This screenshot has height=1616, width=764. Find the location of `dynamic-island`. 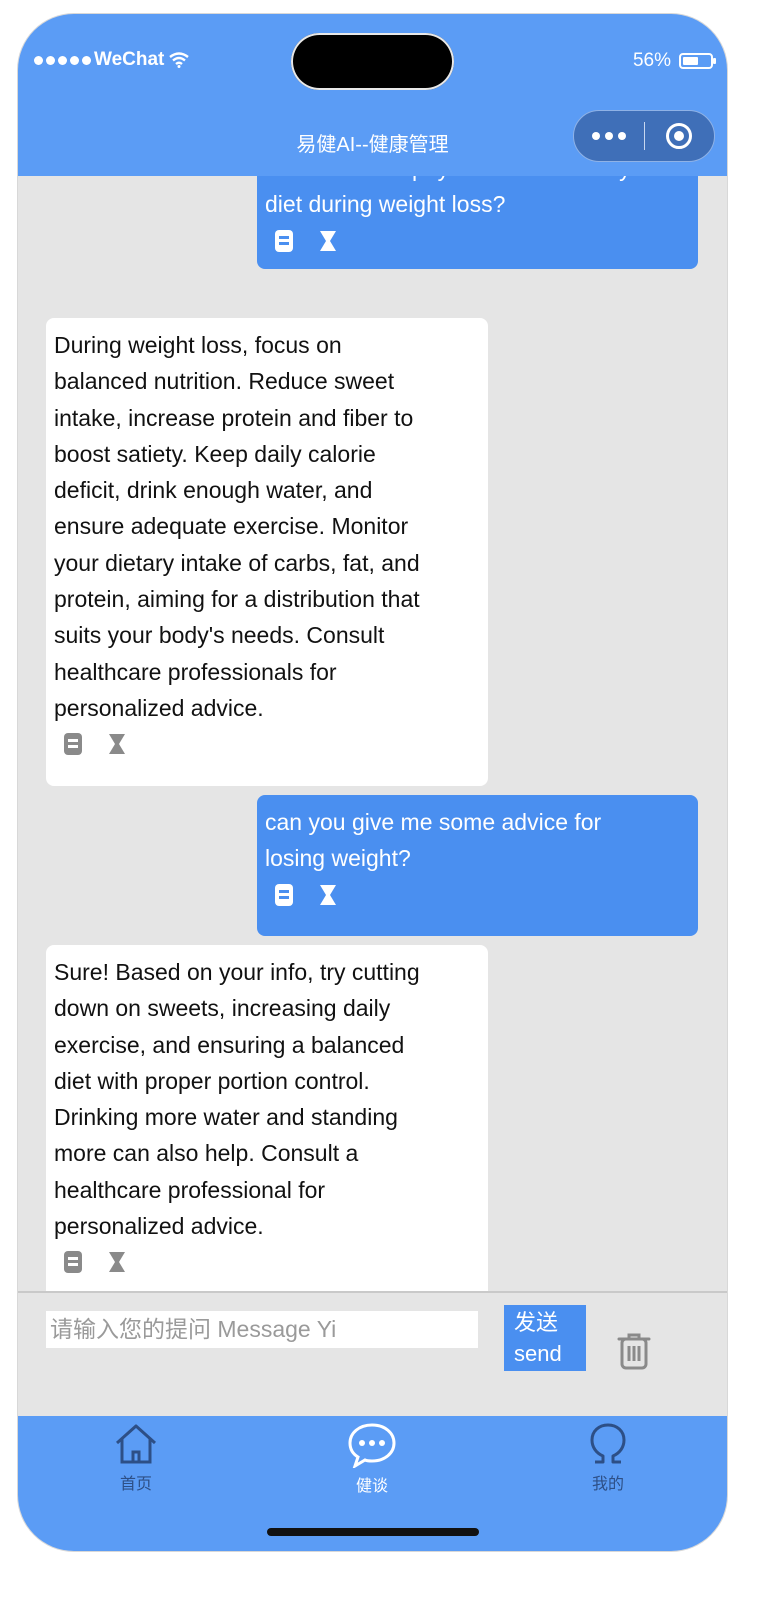

dynamic-island is located at coordinates (372, 61).